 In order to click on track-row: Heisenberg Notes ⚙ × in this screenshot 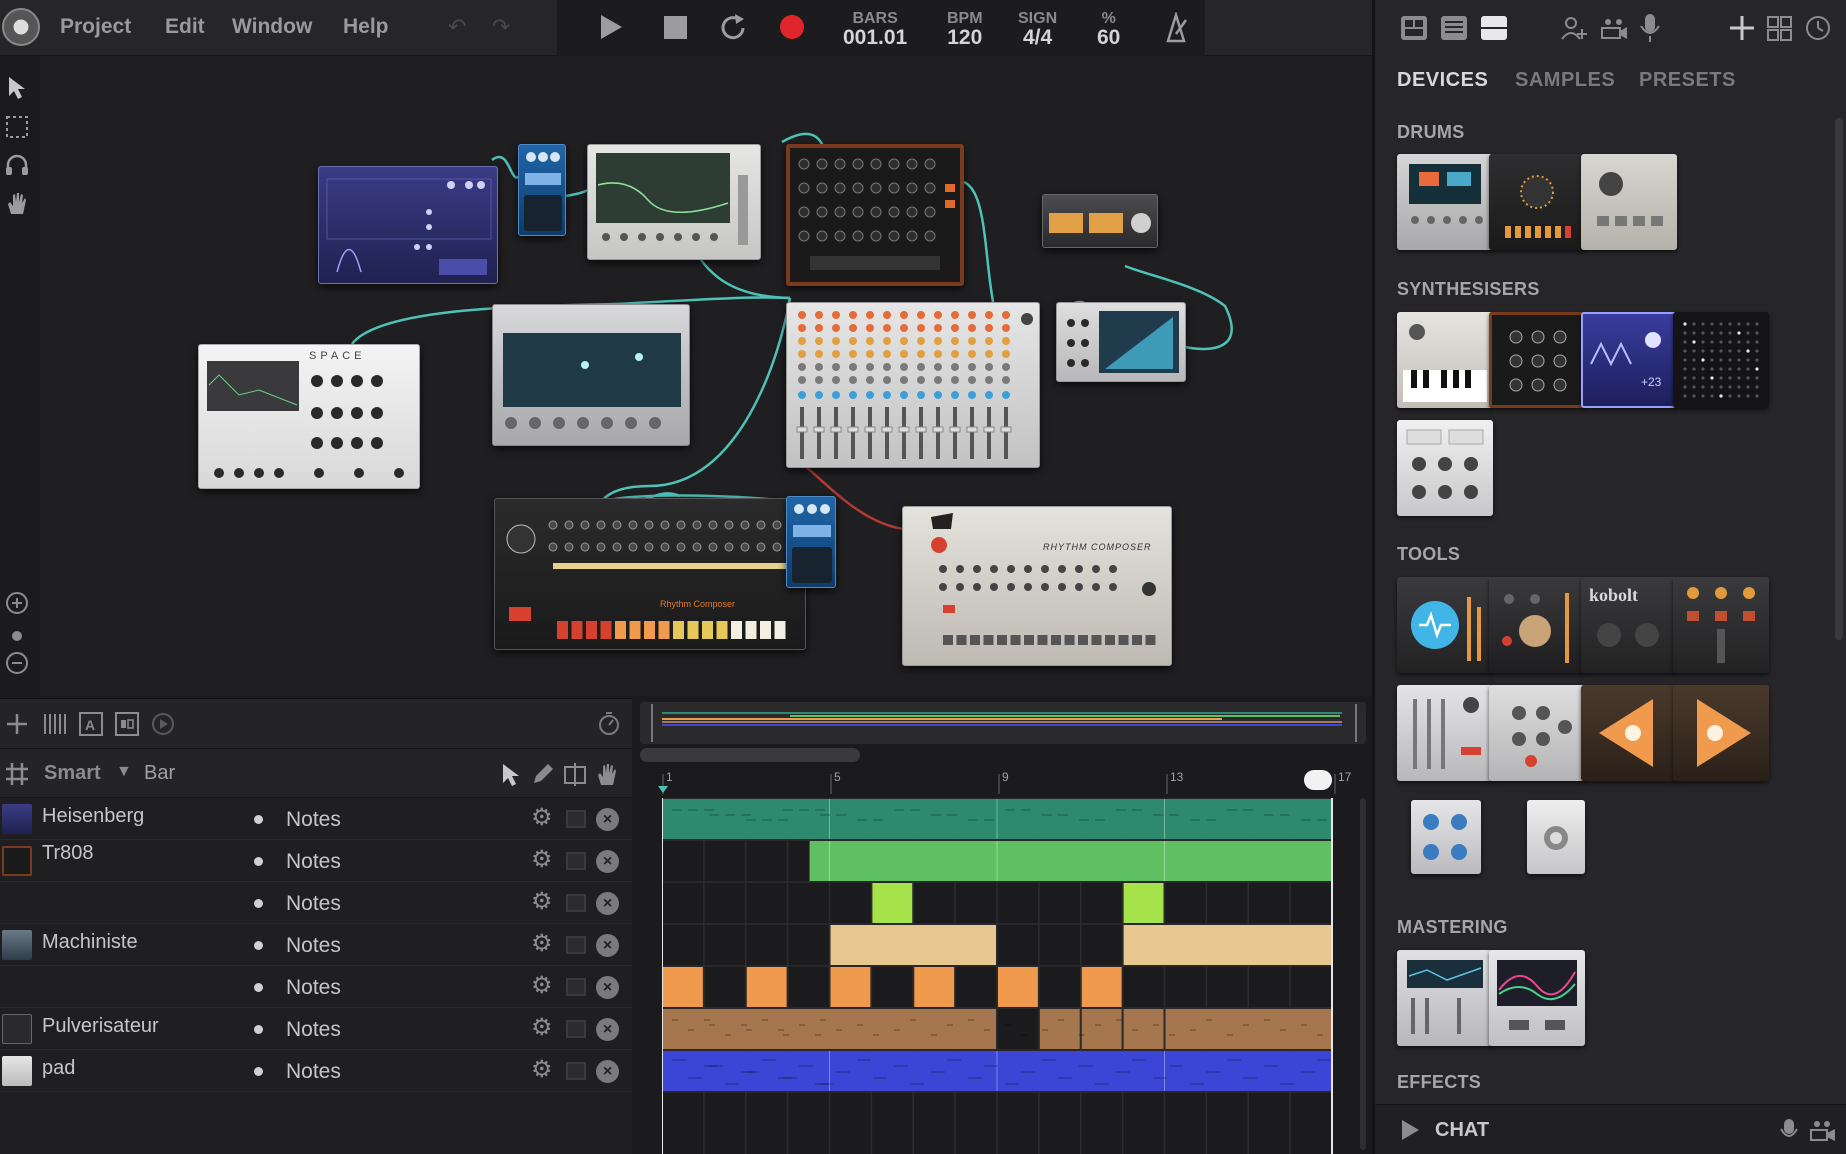, I will do `click(316, 819)`.